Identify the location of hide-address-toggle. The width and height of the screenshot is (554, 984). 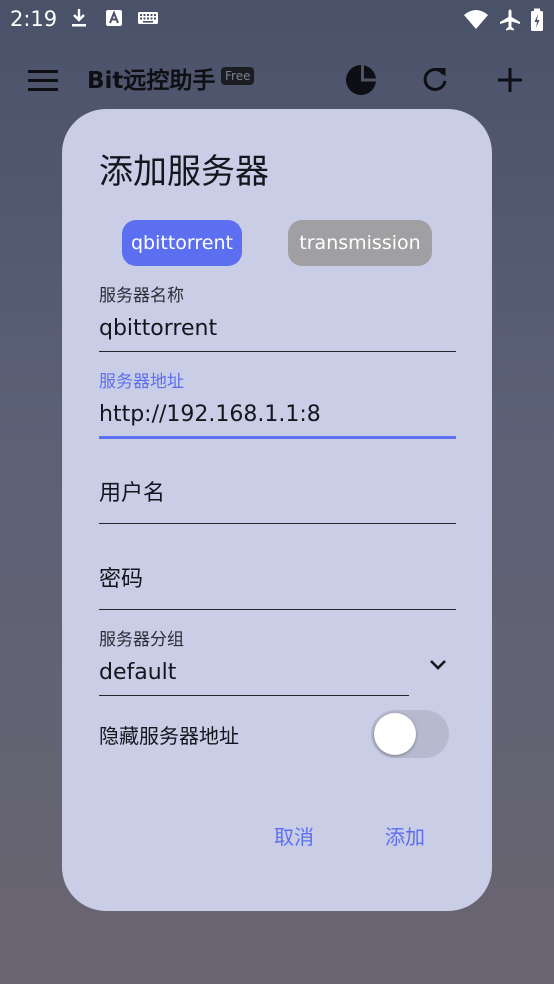
(410, 734).